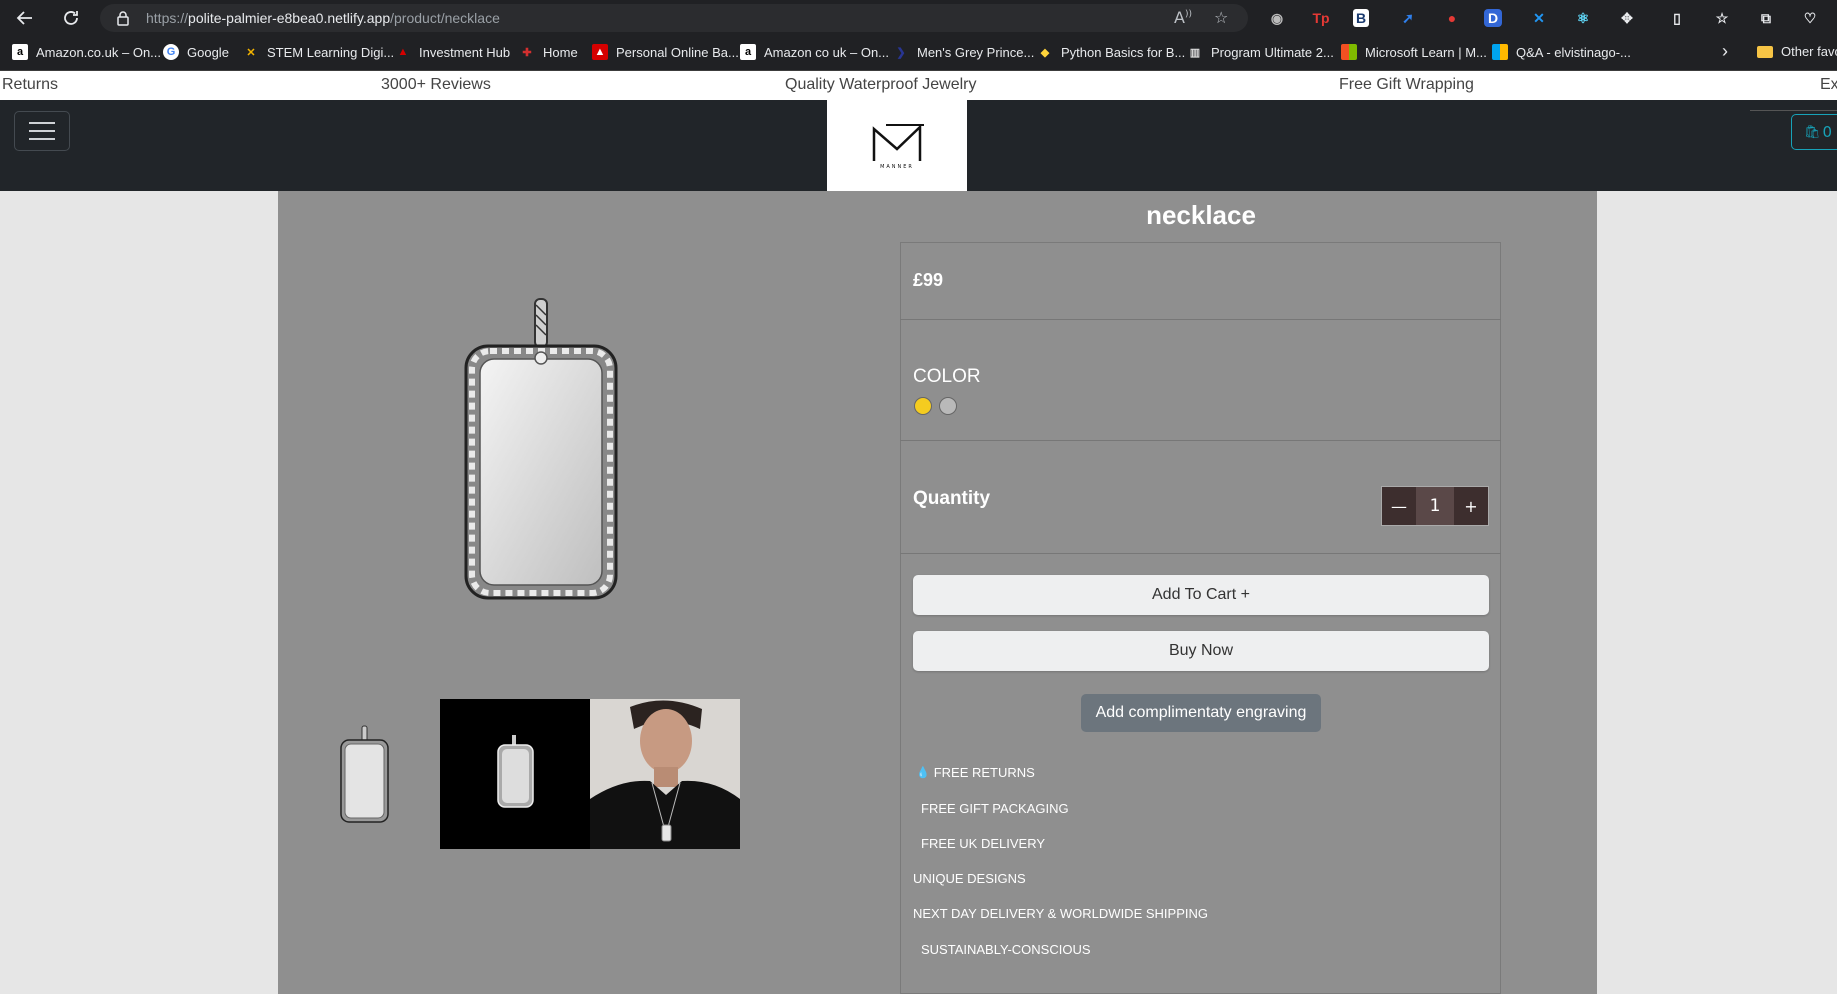 The height and width of the screenshot is (994, 1837). I want to click on color-swatch-silver, so click(948, 406).